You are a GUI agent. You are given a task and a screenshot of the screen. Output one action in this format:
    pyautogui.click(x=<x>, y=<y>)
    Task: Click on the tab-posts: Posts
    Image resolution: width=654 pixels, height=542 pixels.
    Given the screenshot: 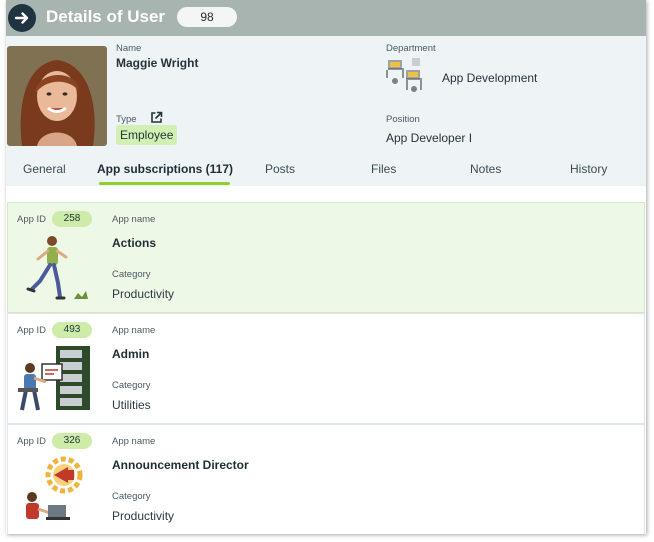 What is the action you would take?
    pyautogui.click(x=280, y=169)
    